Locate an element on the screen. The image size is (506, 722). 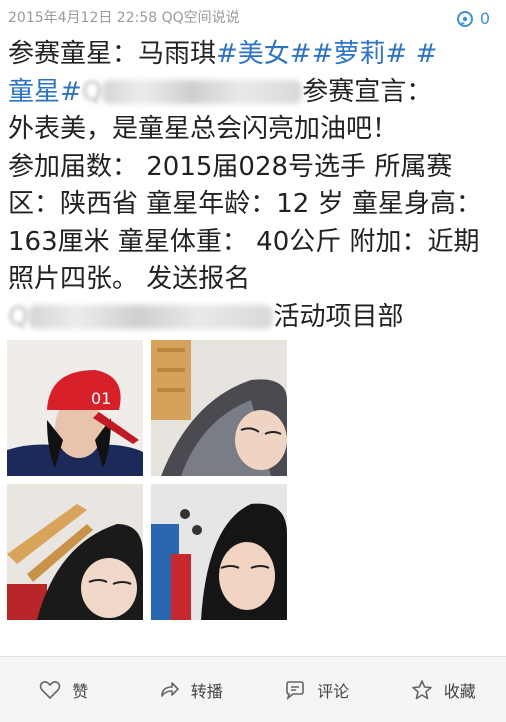
share-icon is located at coordinates (169, 690).